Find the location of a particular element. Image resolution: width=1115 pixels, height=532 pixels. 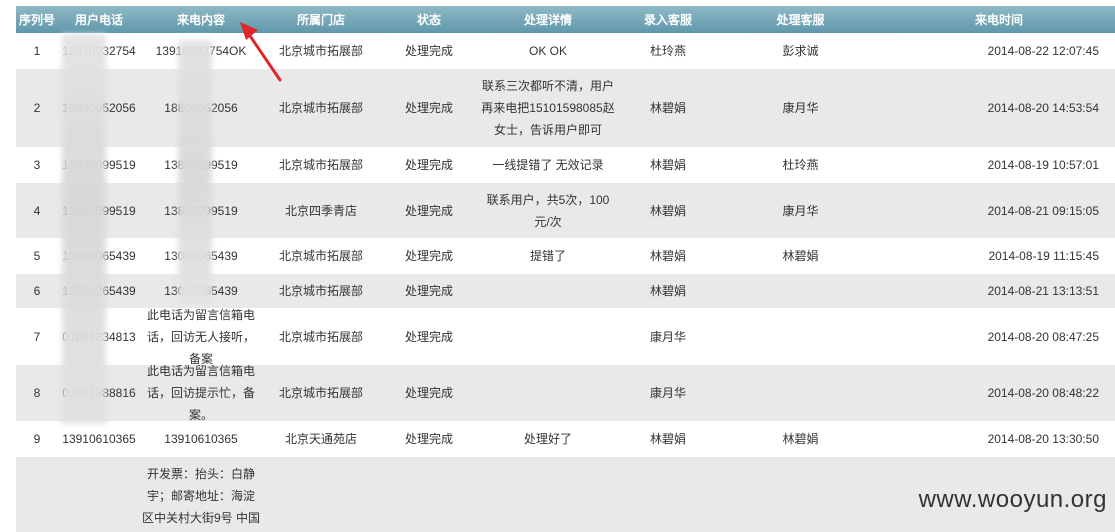

header-user-phone: 用户电话 is located at coordinates (99, 19).